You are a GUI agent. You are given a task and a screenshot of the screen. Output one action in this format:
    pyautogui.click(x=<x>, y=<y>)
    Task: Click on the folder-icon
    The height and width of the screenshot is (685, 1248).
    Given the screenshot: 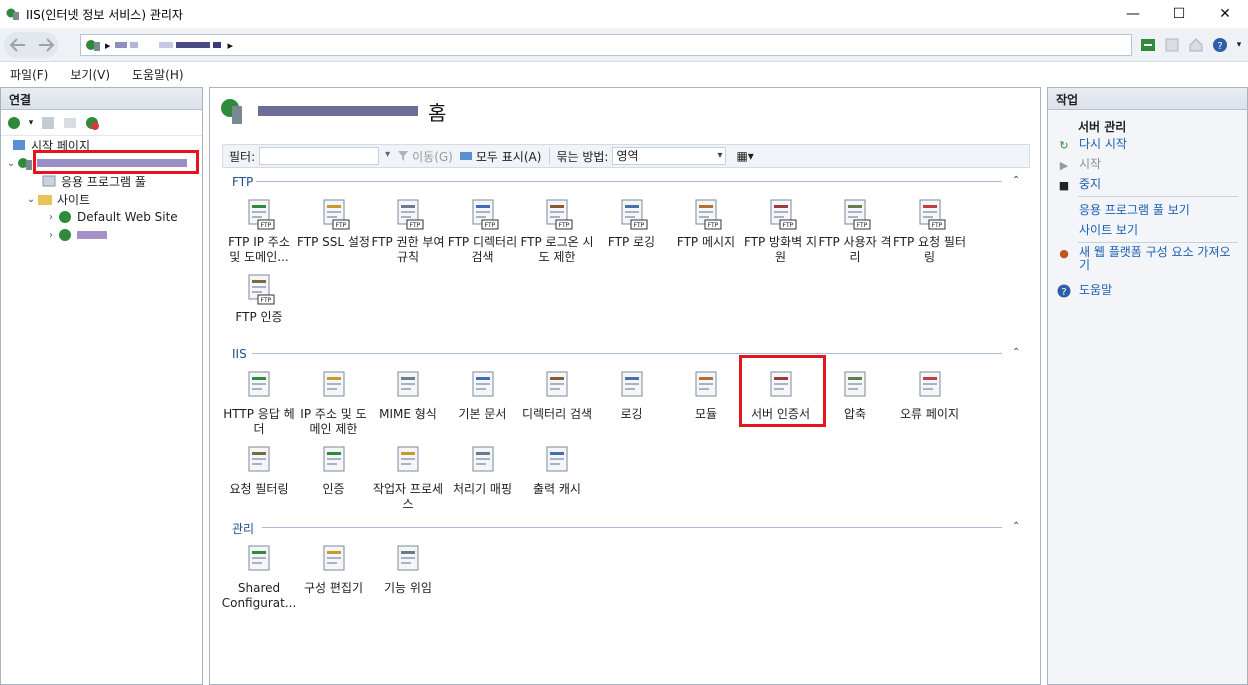 What is the action you would take?
    pyautogui.click(x=45, y=200)
    